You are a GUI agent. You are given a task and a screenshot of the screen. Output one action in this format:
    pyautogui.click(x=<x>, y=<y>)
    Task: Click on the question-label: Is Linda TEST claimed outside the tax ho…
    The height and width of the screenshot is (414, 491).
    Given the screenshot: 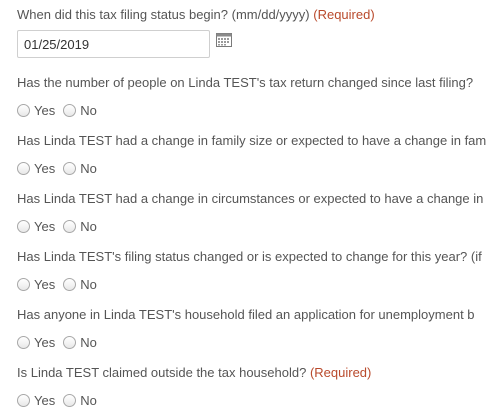 What is the action you would take?
    pyautogui.click(x=254, y=373)
    